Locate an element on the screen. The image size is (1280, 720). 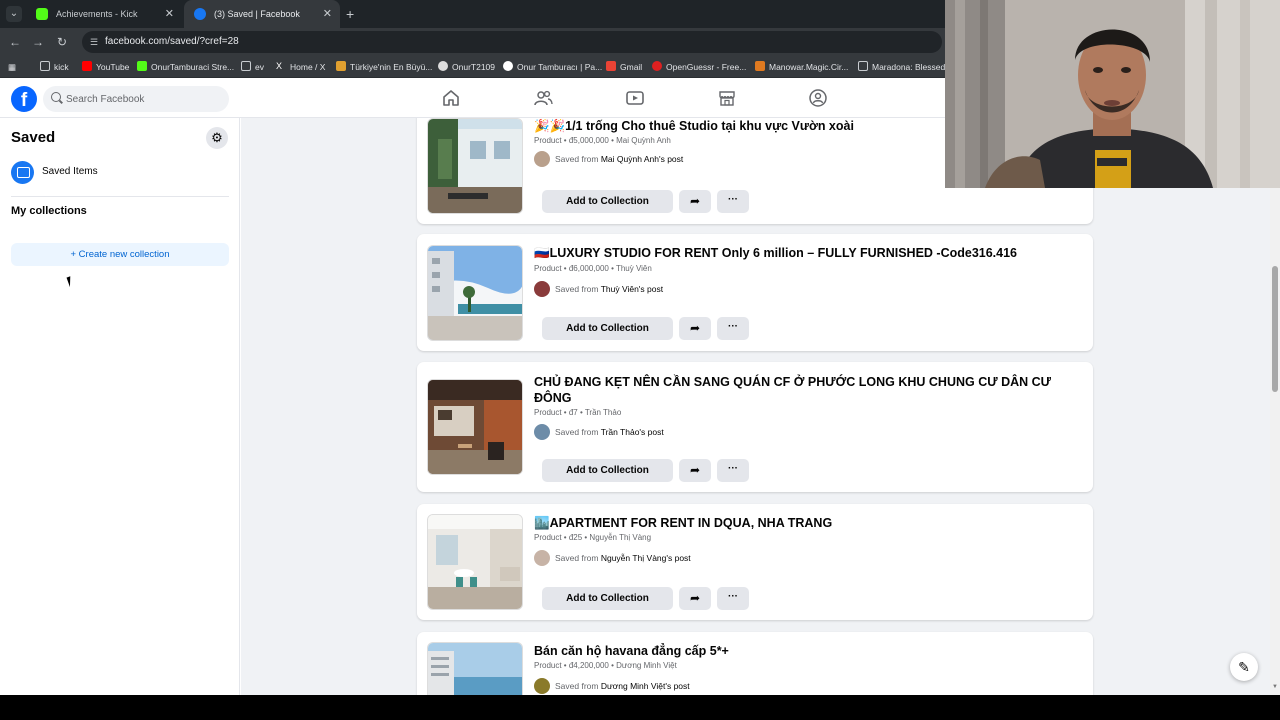
item-title: Bán căn hộ havana đẳng cấp 5*+ is located at coordinates (806, 651).